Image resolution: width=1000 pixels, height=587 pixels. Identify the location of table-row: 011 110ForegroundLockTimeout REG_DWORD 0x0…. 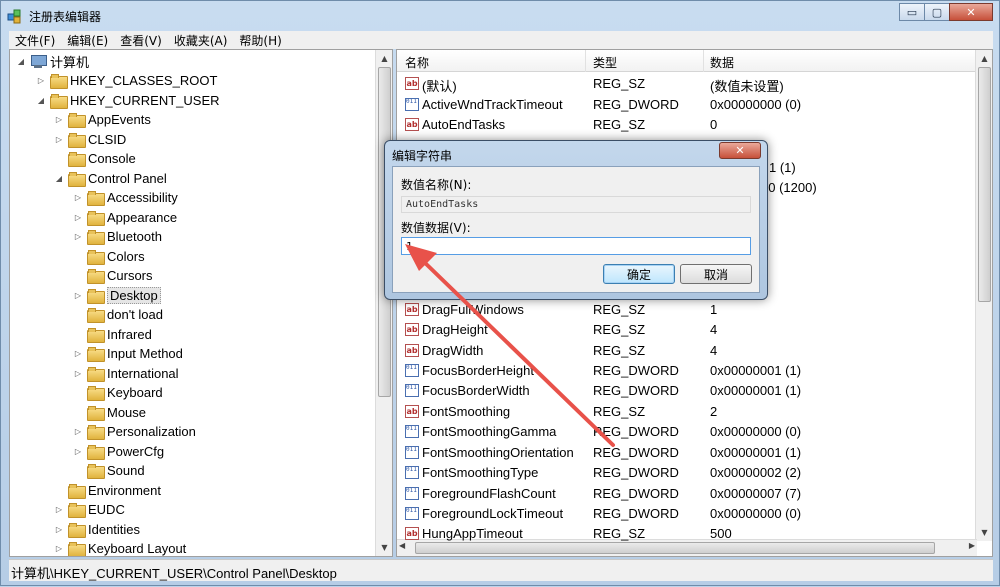
(687, 514).